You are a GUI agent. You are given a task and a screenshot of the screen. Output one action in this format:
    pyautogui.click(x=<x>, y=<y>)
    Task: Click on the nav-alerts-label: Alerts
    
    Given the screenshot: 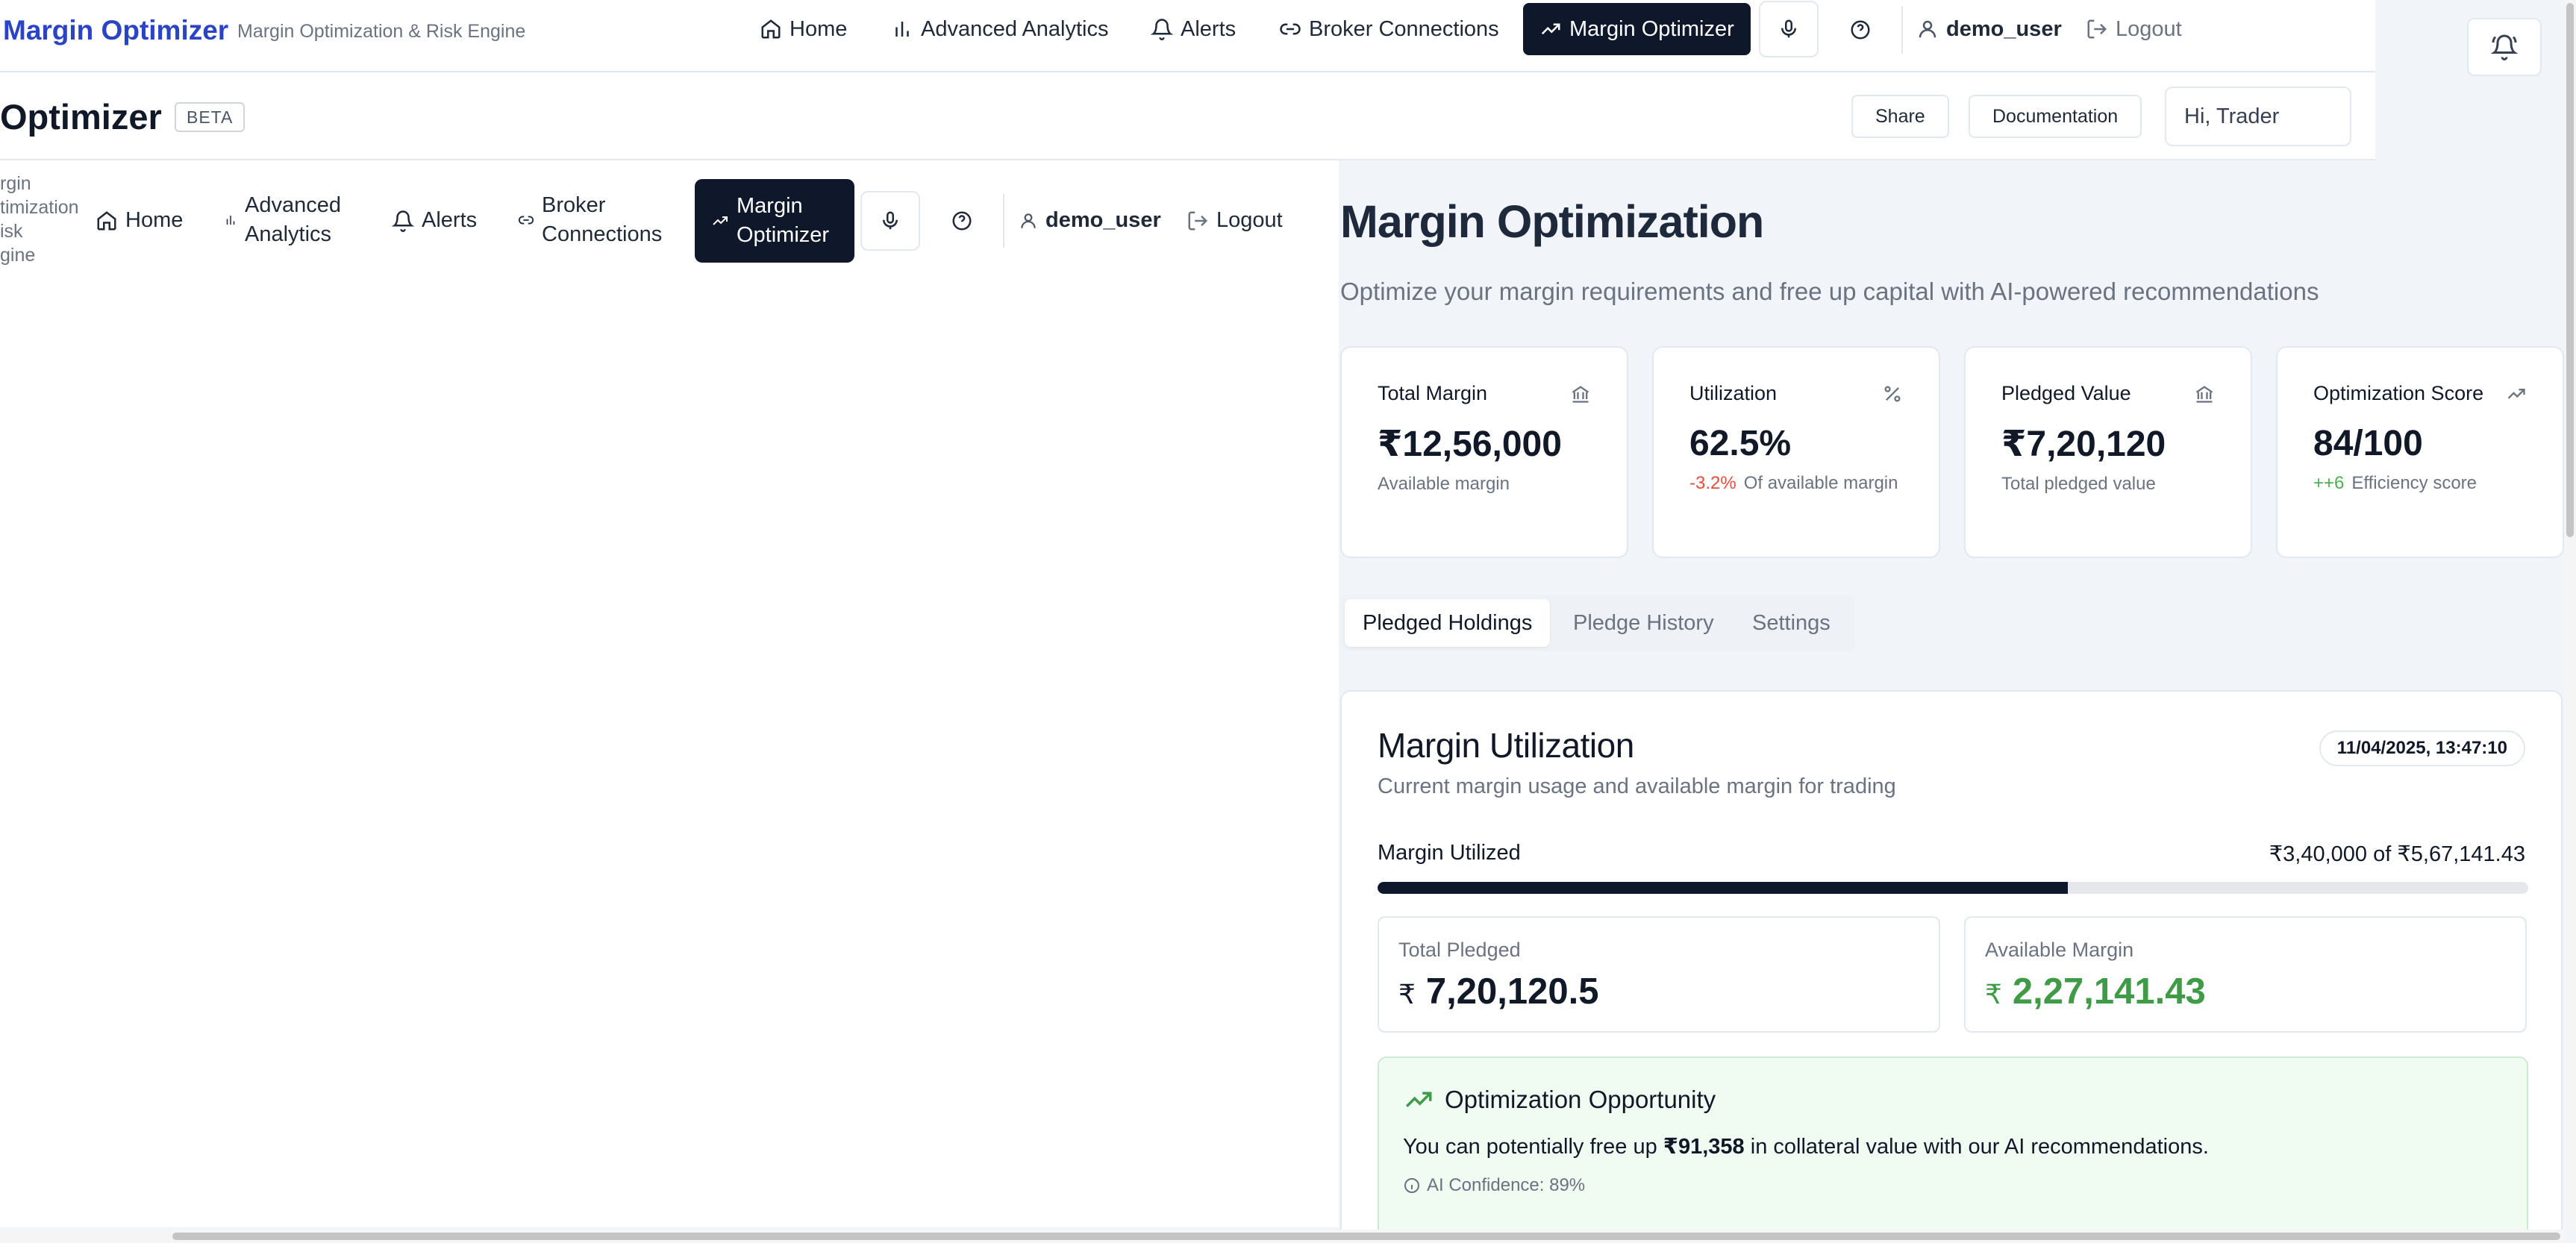 What is the action you would take?
    pyautogui.click(x=1209, y=28)
    